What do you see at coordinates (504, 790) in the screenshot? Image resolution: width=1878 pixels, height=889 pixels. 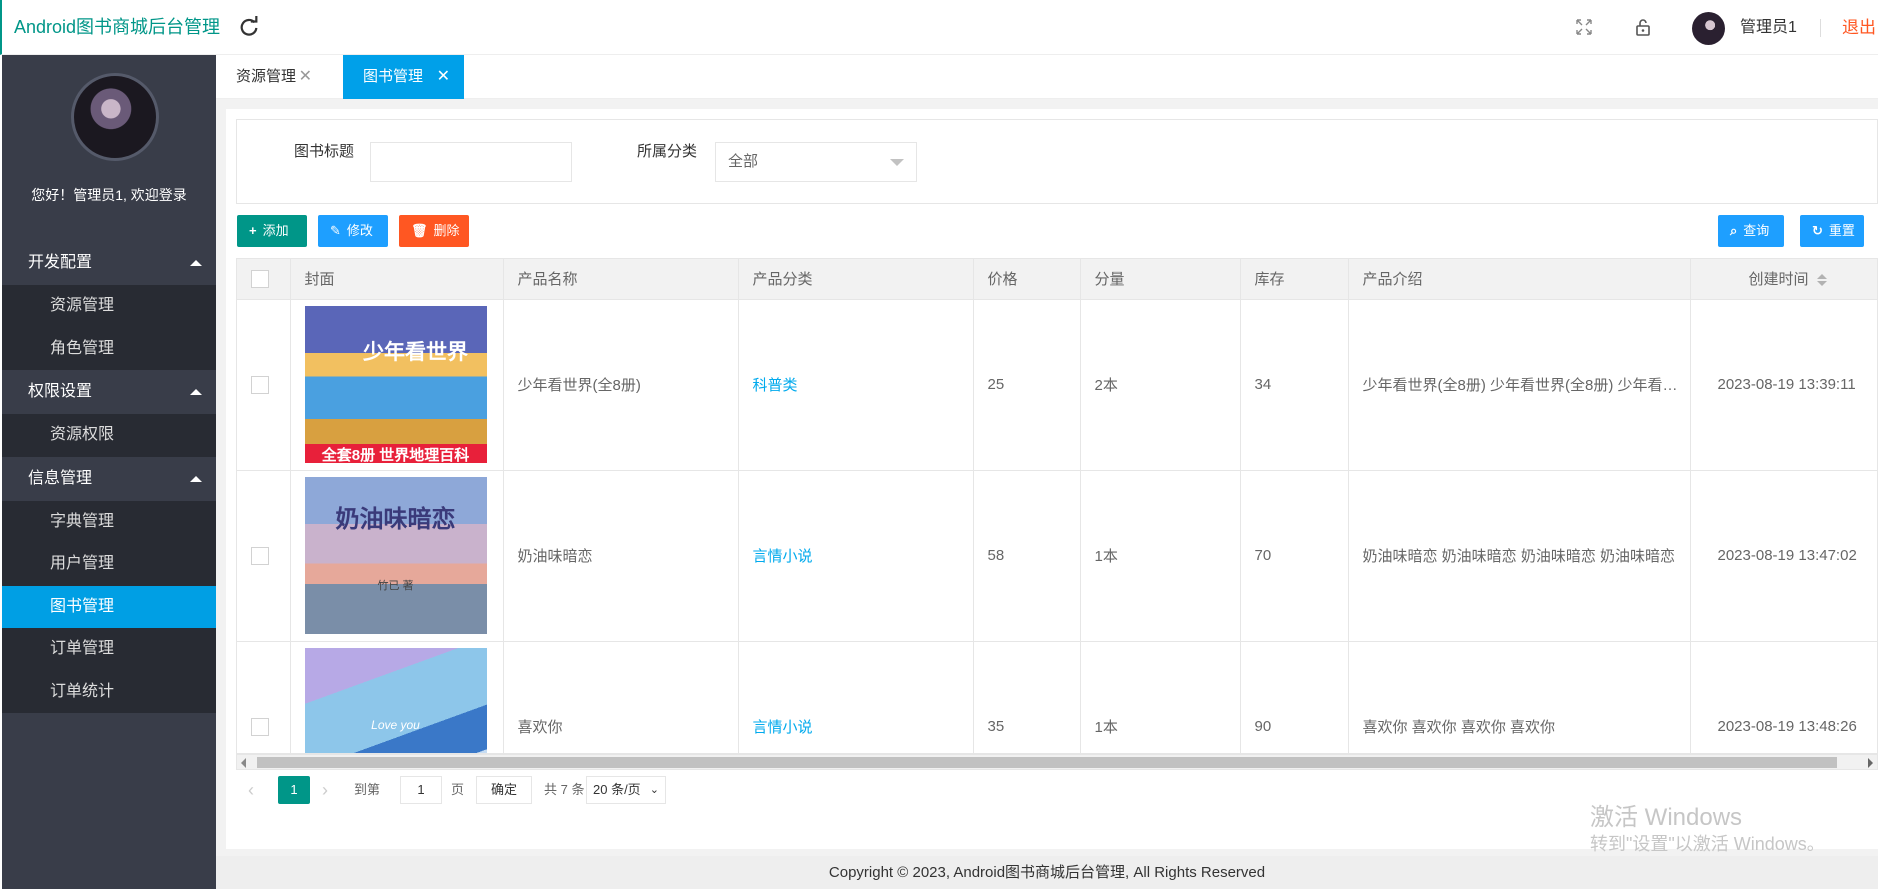 I see `confirm-button: 确定` at bounding box center [504, 790].